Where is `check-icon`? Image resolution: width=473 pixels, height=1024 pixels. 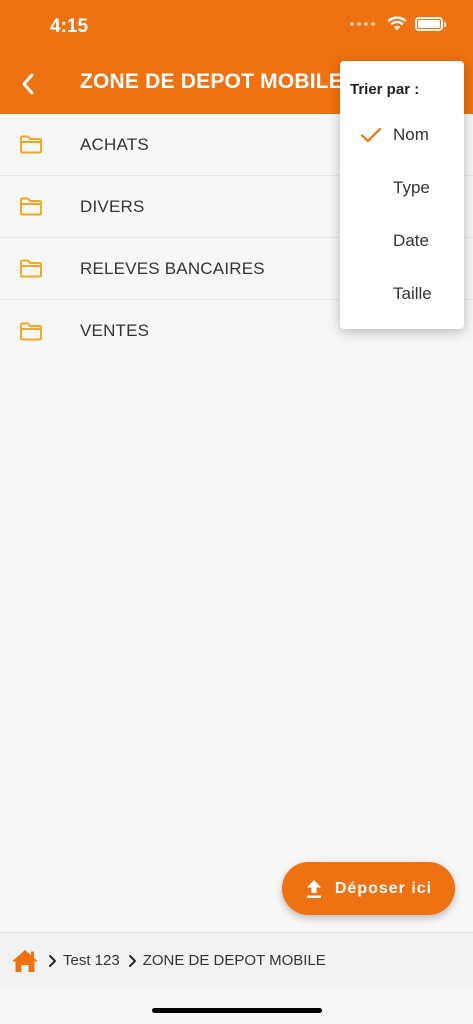
check-icon is located at coordinates (370, 135).